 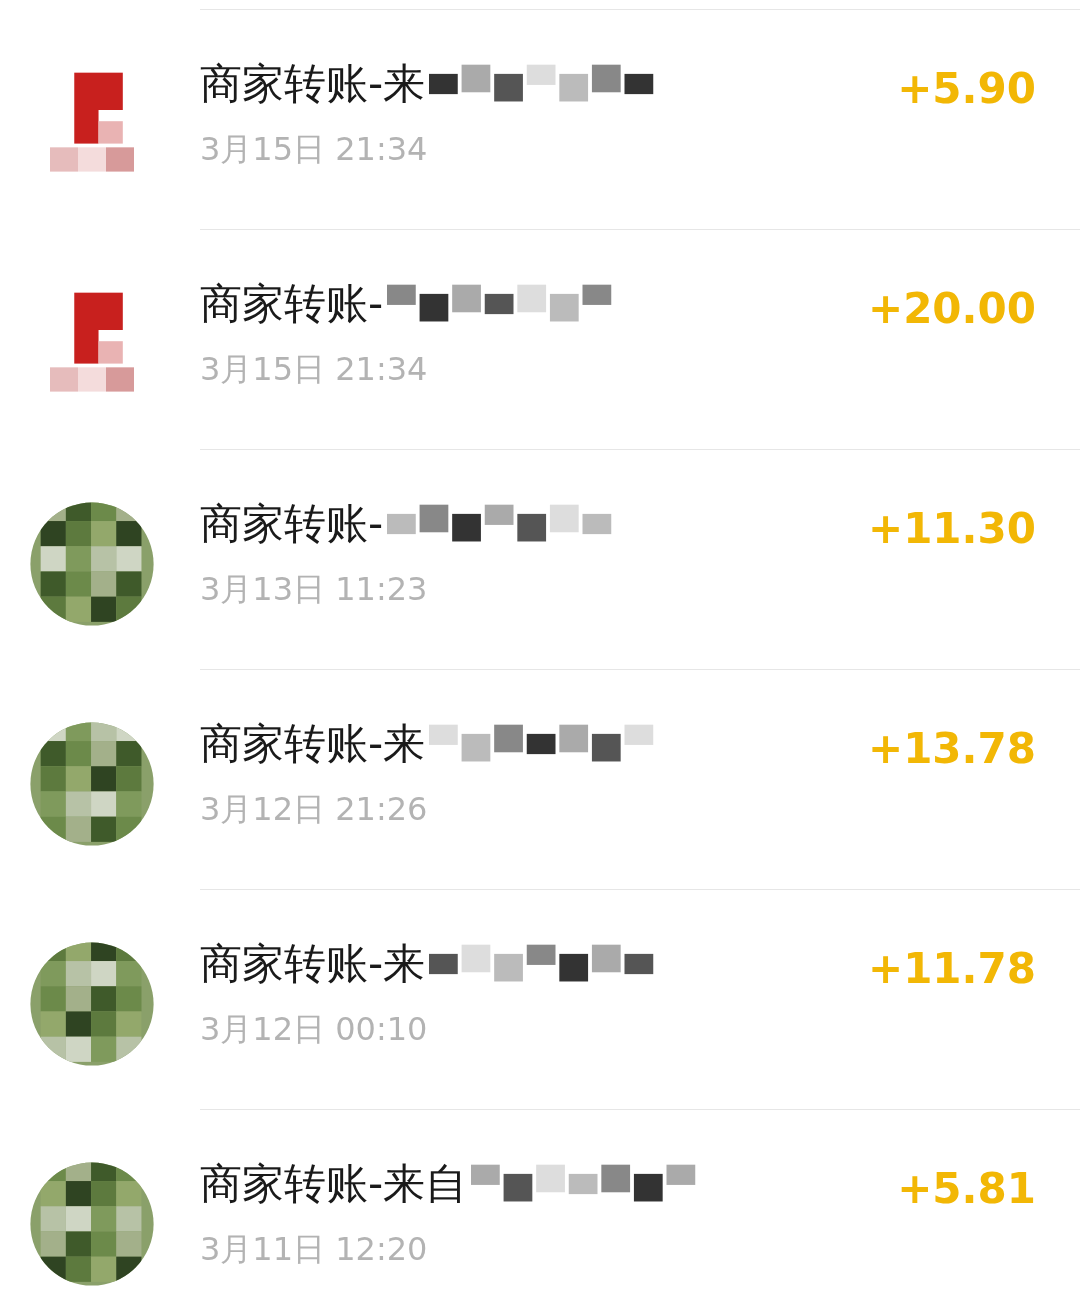 What do you see at coordinates (951, 528) in the screenshot?
I see `transaction-amount: +11.30` at bounding box center [951, 528].